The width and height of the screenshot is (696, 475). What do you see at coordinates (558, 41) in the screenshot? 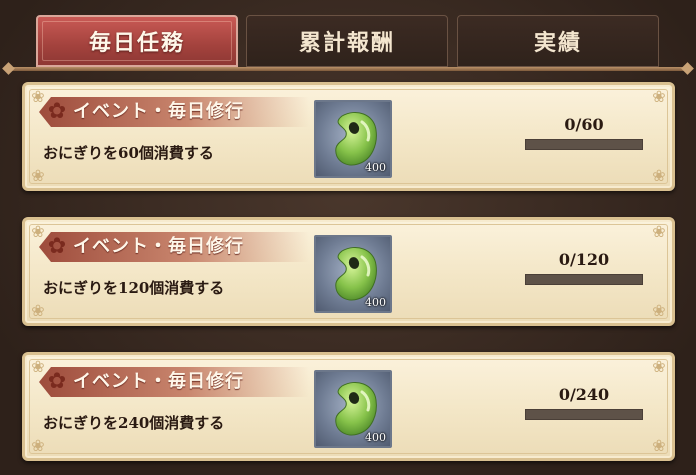
I see `tab-achievements: 実績` at bounding box center [558, 41].